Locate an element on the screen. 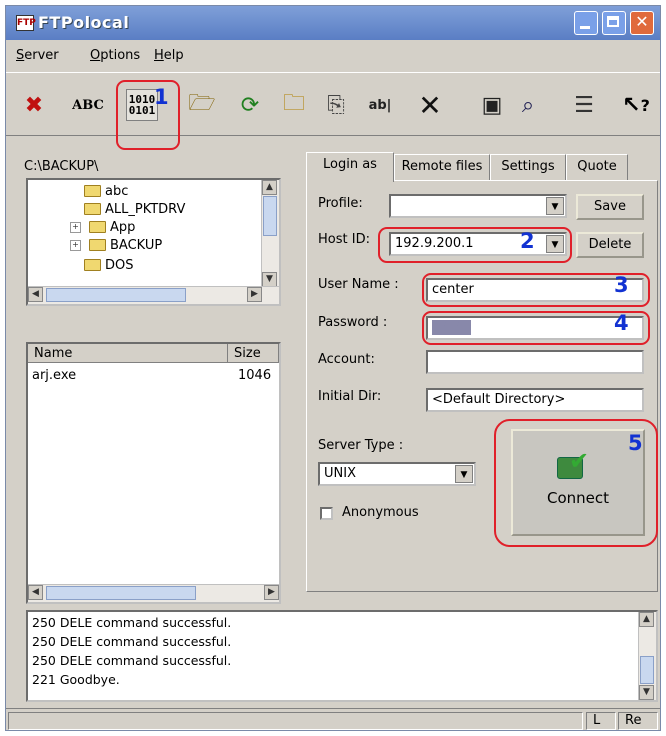 The width and height of the screenshot is (666, 736). file-name: arj.exe is located at coordinates (54, 375).